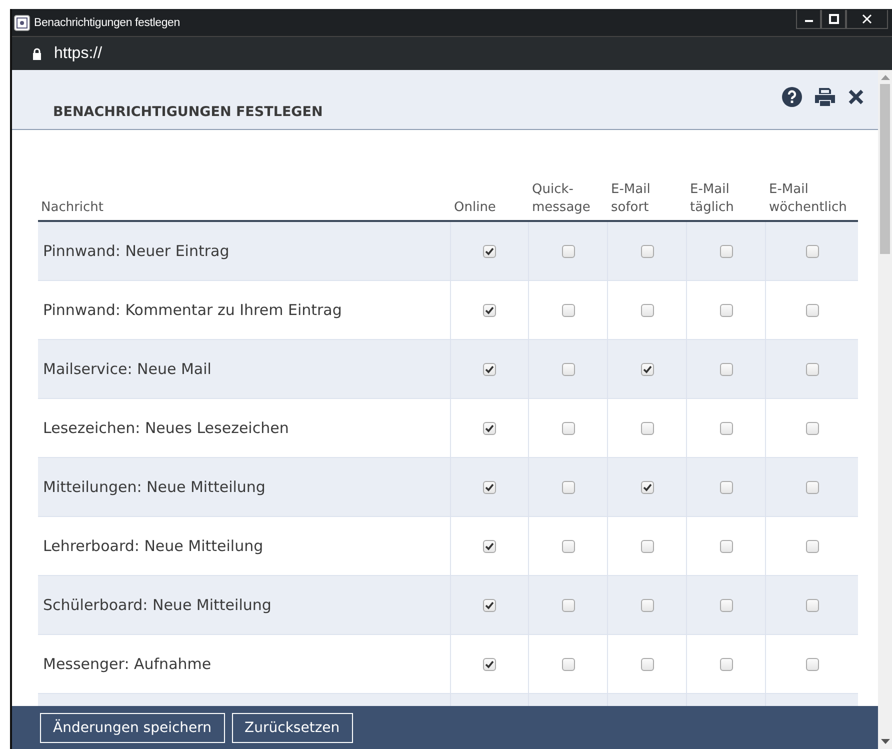 The width and height of the screenshot is (892, 749). I want to click on message-label: Lehrerboard: Neue Mitteilung, so click(153, 546).